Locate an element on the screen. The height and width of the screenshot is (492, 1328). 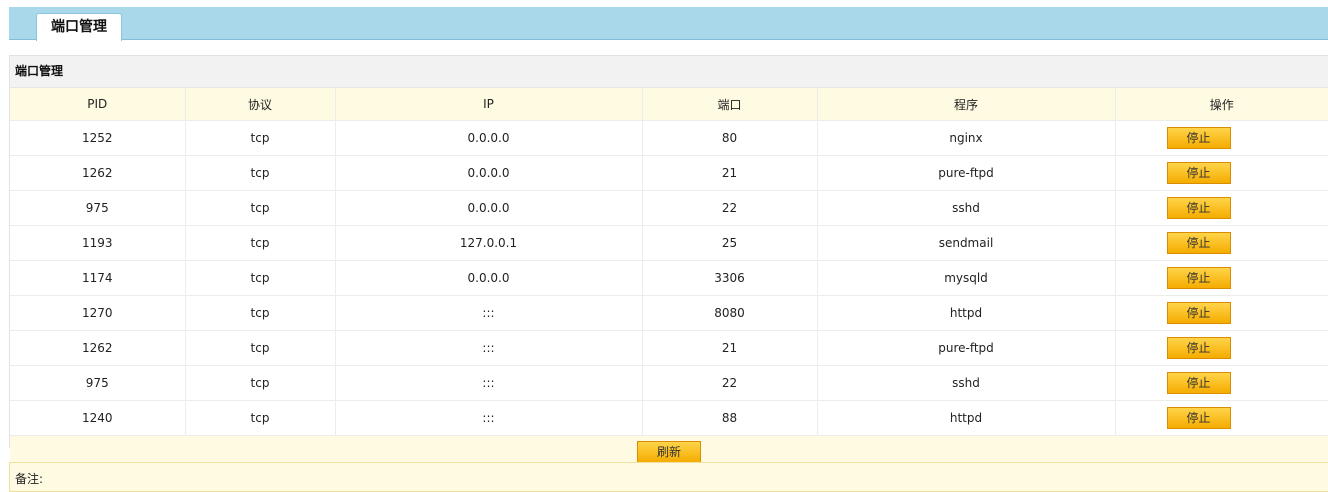
cell-port: 88 is located at coordinates (730, 418).